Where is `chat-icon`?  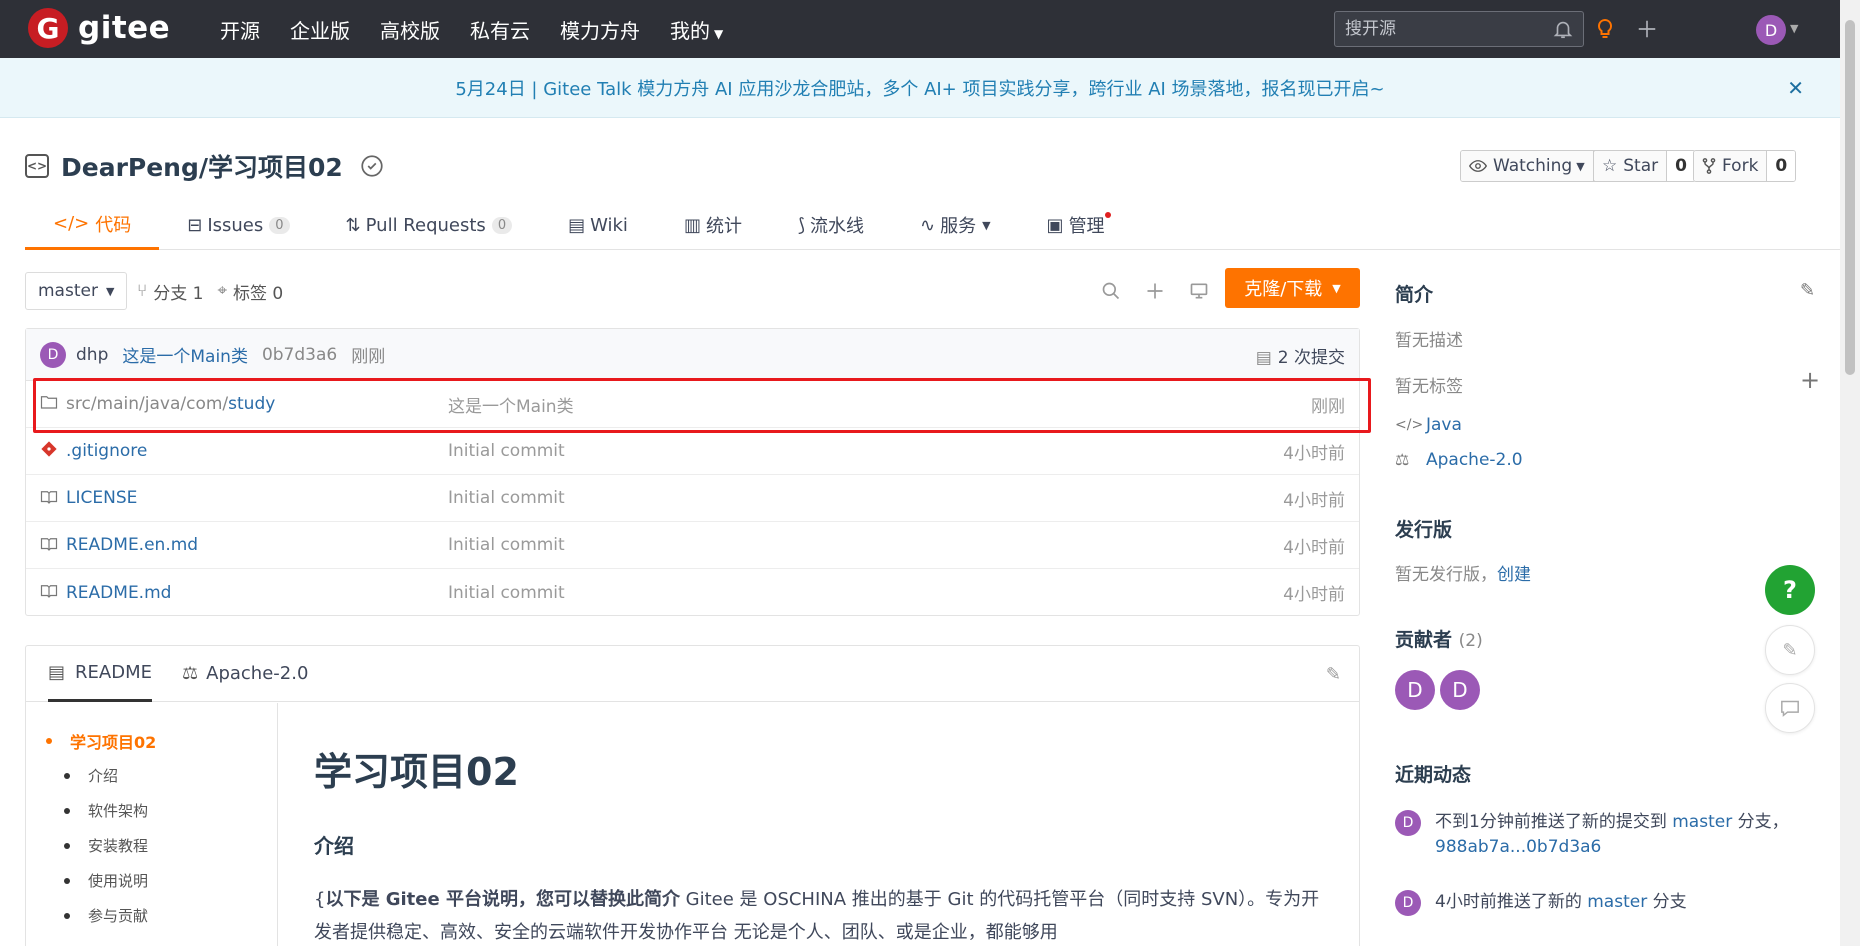
chat-icon is located at coordinates (1790, 708).